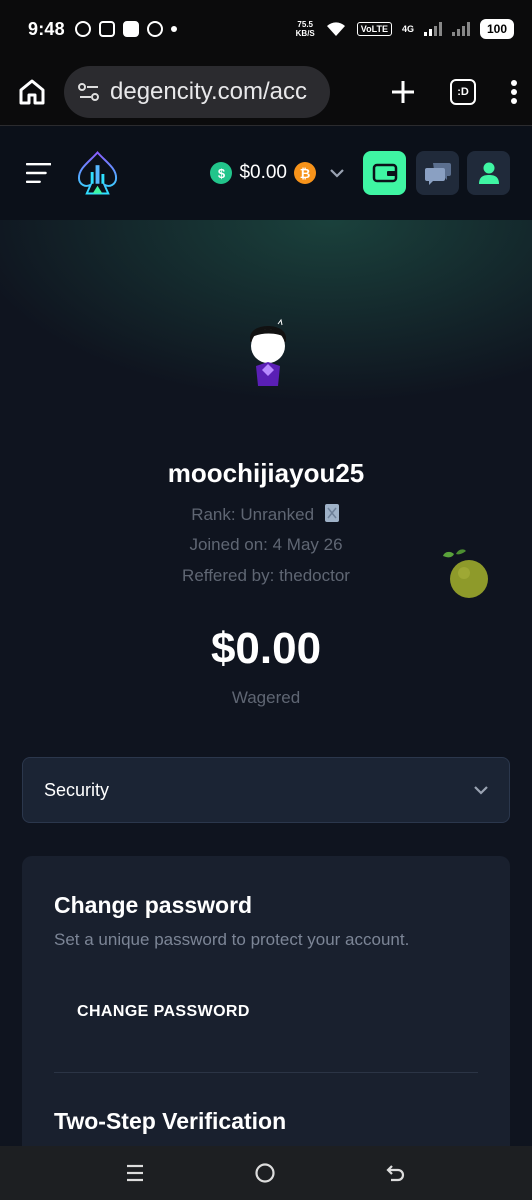 The image size is (532, 1200). Describe the element at coordinates (163, 1012) in the screenshot. I see `change-password-button: CHANGE PASSWORD` at that location.